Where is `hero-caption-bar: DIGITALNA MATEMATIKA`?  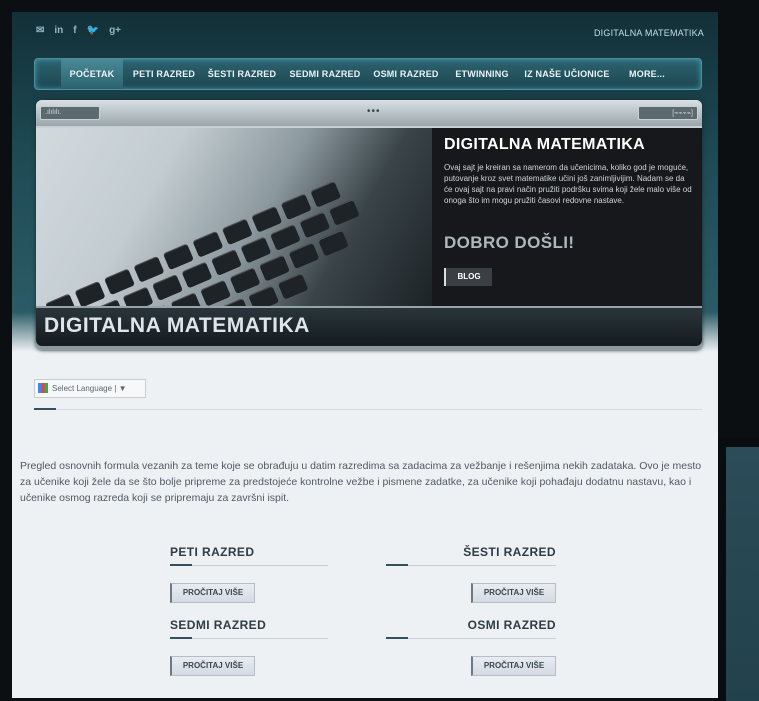
hero-caption-bar: DIGITALNA MATEMATIKA is located at coordinates (369, 327).